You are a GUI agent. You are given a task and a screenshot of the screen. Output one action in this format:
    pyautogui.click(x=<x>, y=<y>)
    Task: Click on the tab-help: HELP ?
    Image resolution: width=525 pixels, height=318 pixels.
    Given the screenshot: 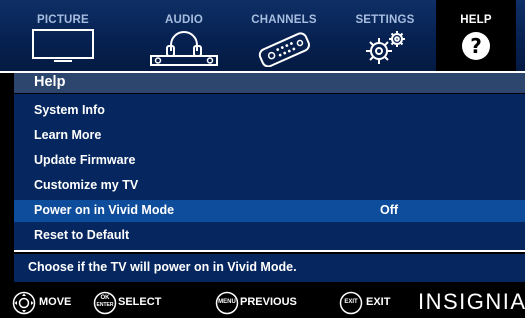 What is the action you would take?
    pyautogui.click(x=476, y=36)
    